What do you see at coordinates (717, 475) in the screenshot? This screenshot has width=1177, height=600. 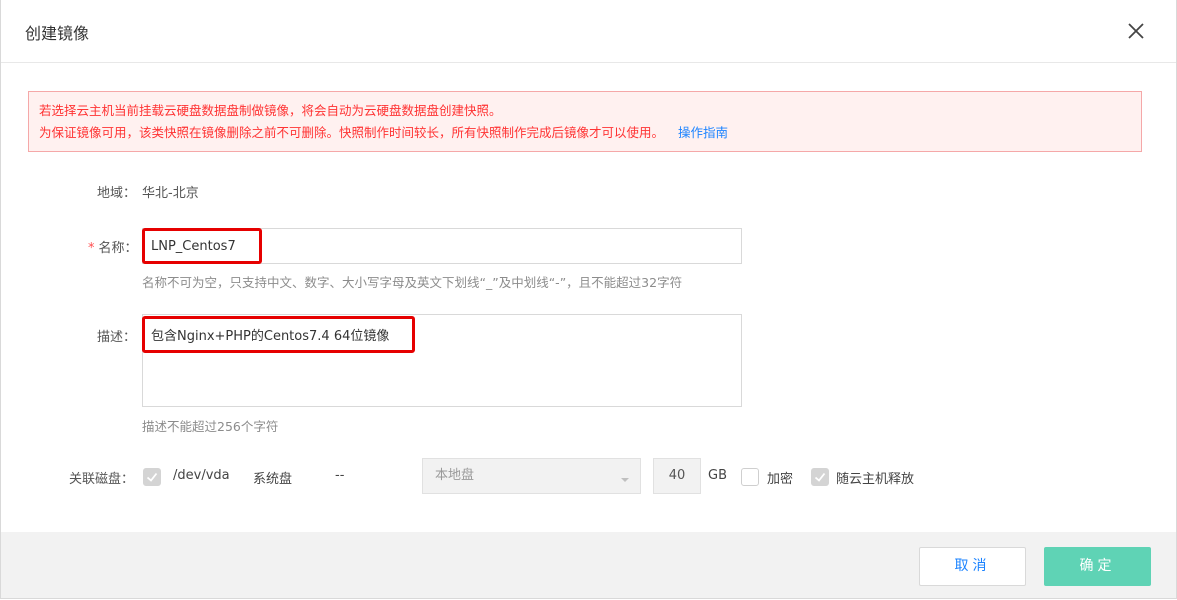 I see `disk-size-unit: GB` at bounding box center [717, 475].